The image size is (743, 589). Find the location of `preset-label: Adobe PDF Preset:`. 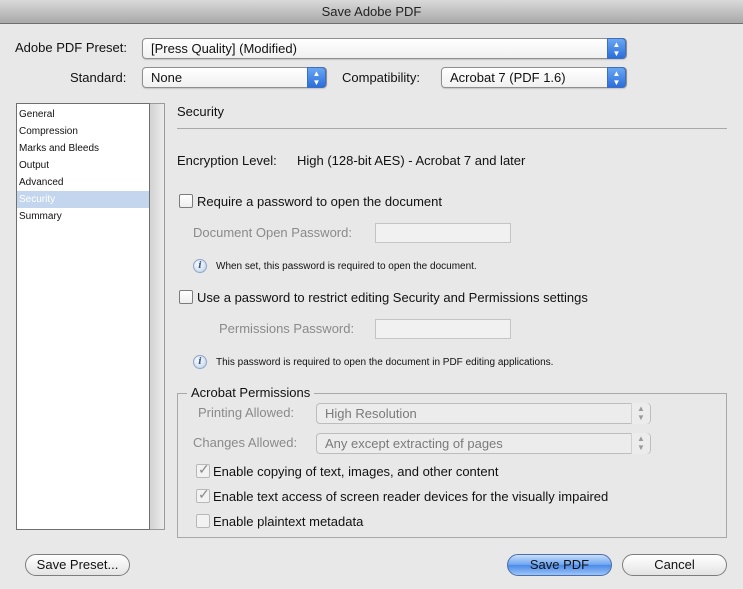

preset-label: Adobe PDF Preset: is located at coordinates (71, 47).